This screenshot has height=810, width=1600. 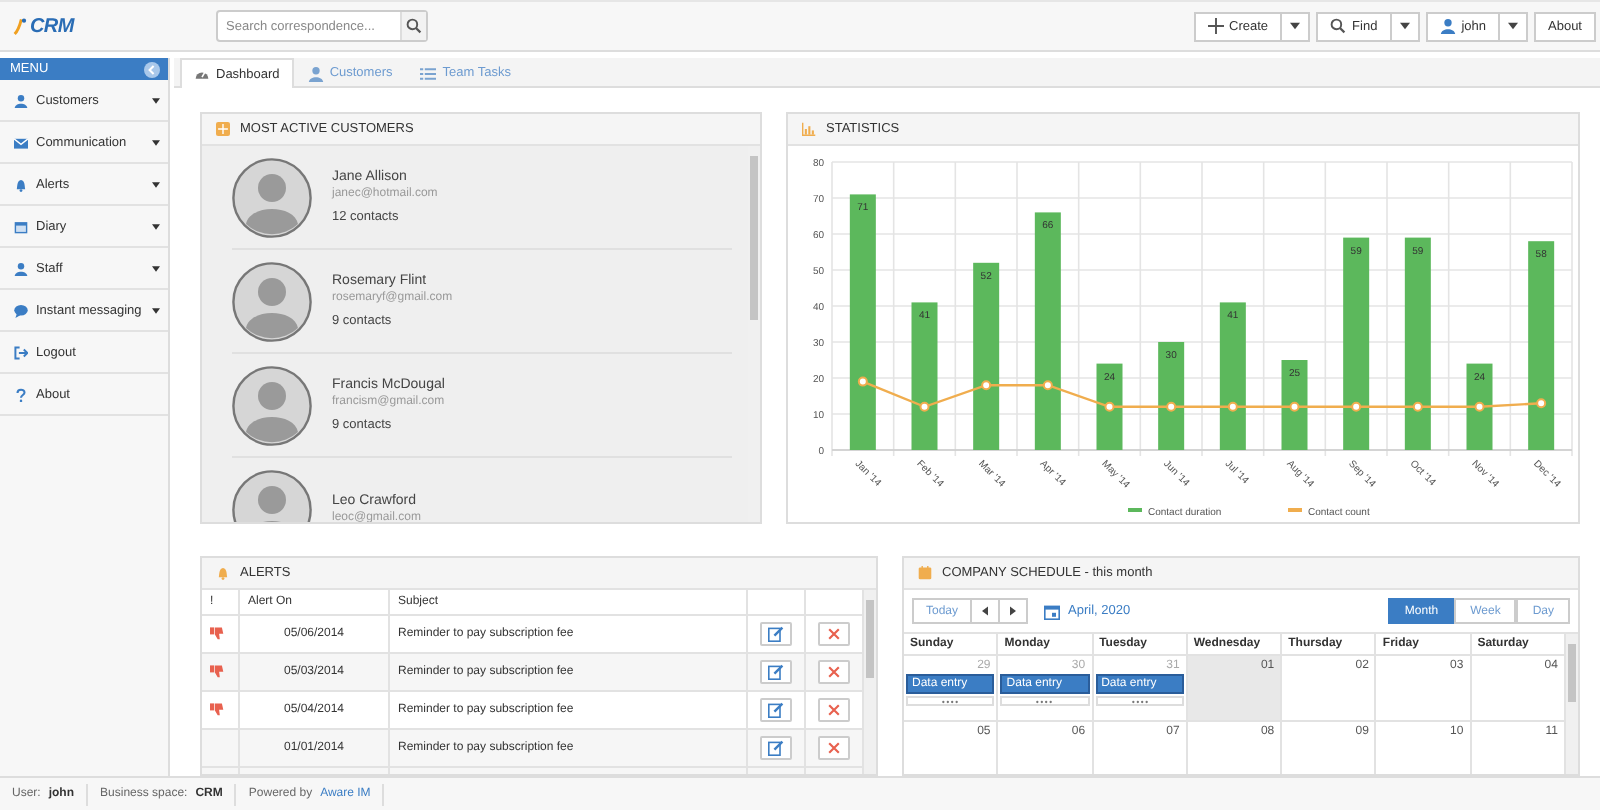 I want to click on plus-icon, so click(x=1215, y=26).